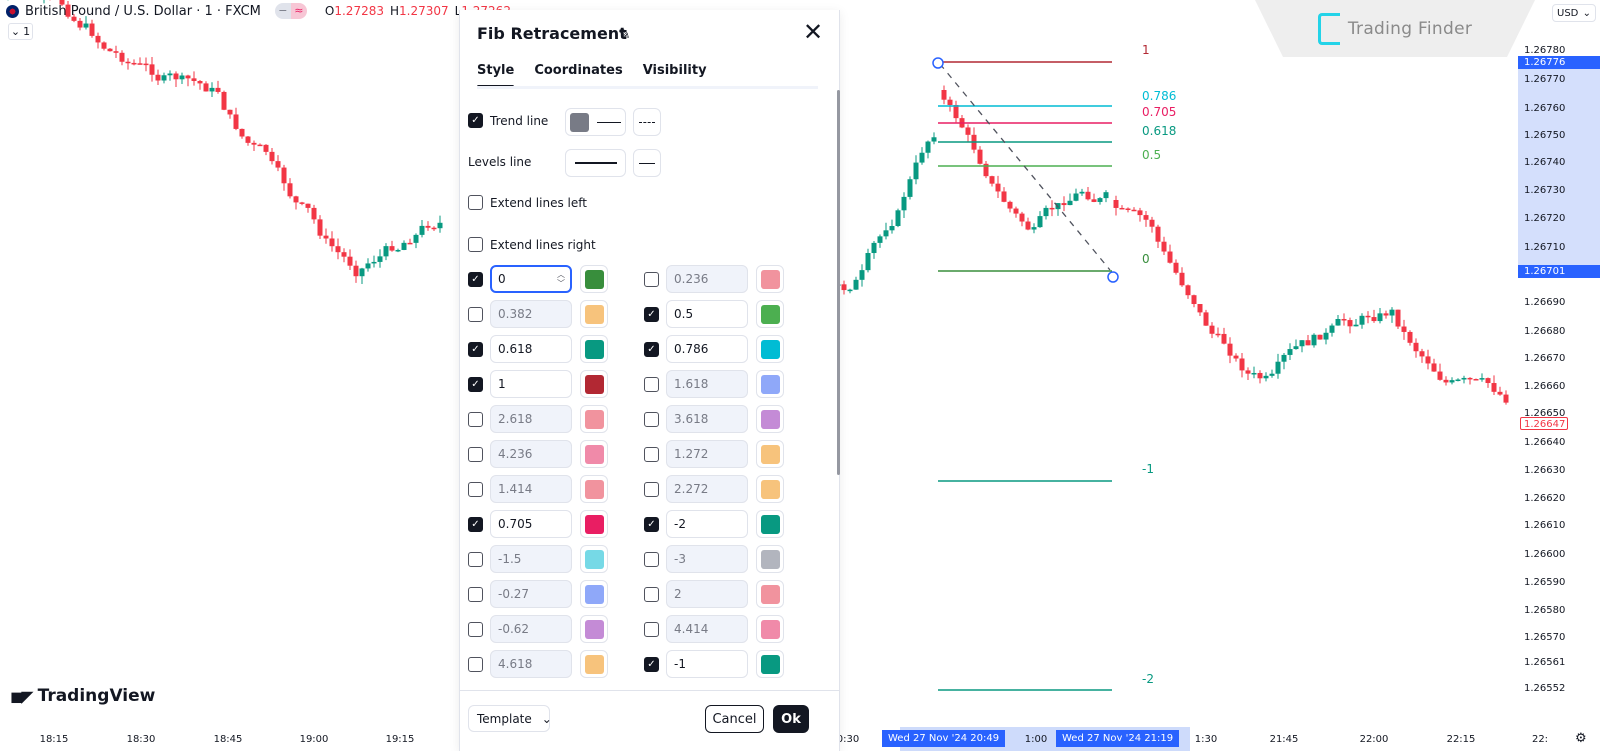  Describe the element at coordinates (707, 489) in the screenshot. I see `fib-level-value-input: 2.272` at that location.